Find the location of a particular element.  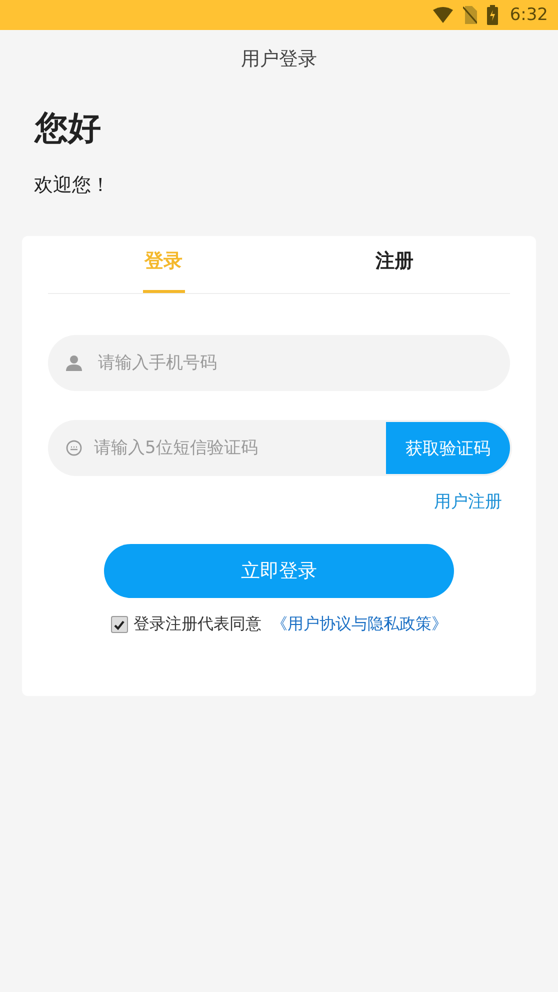

greeting-title: 您好 is located at coordinates (68, 128).